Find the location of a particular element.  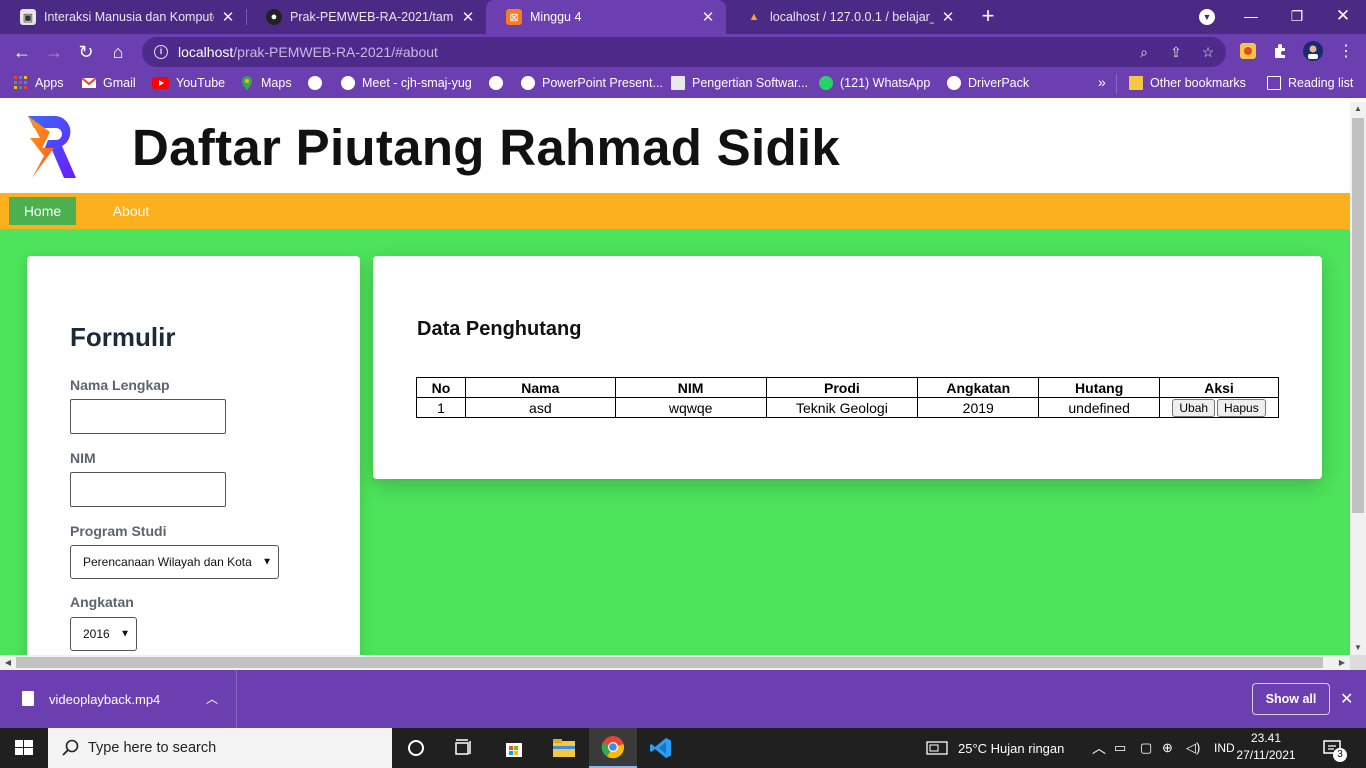

nim-input is located at coordinates (148, 489).